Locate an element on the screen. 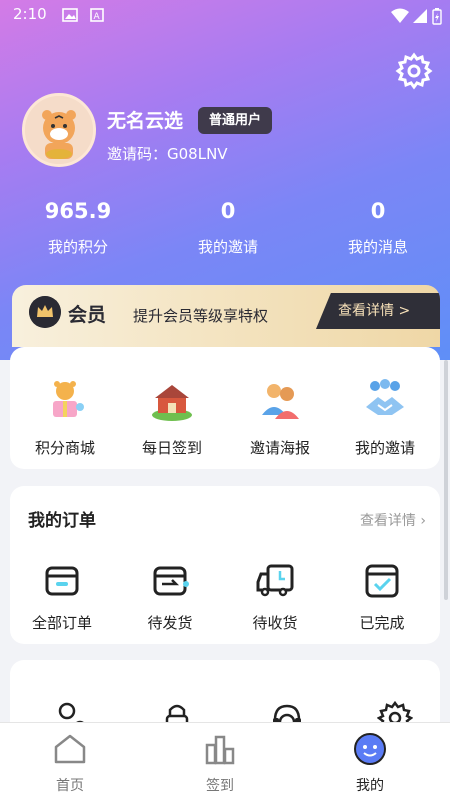 The image size is (450, 800). tab-mine: 我的 is located at coordinates (370, 764).